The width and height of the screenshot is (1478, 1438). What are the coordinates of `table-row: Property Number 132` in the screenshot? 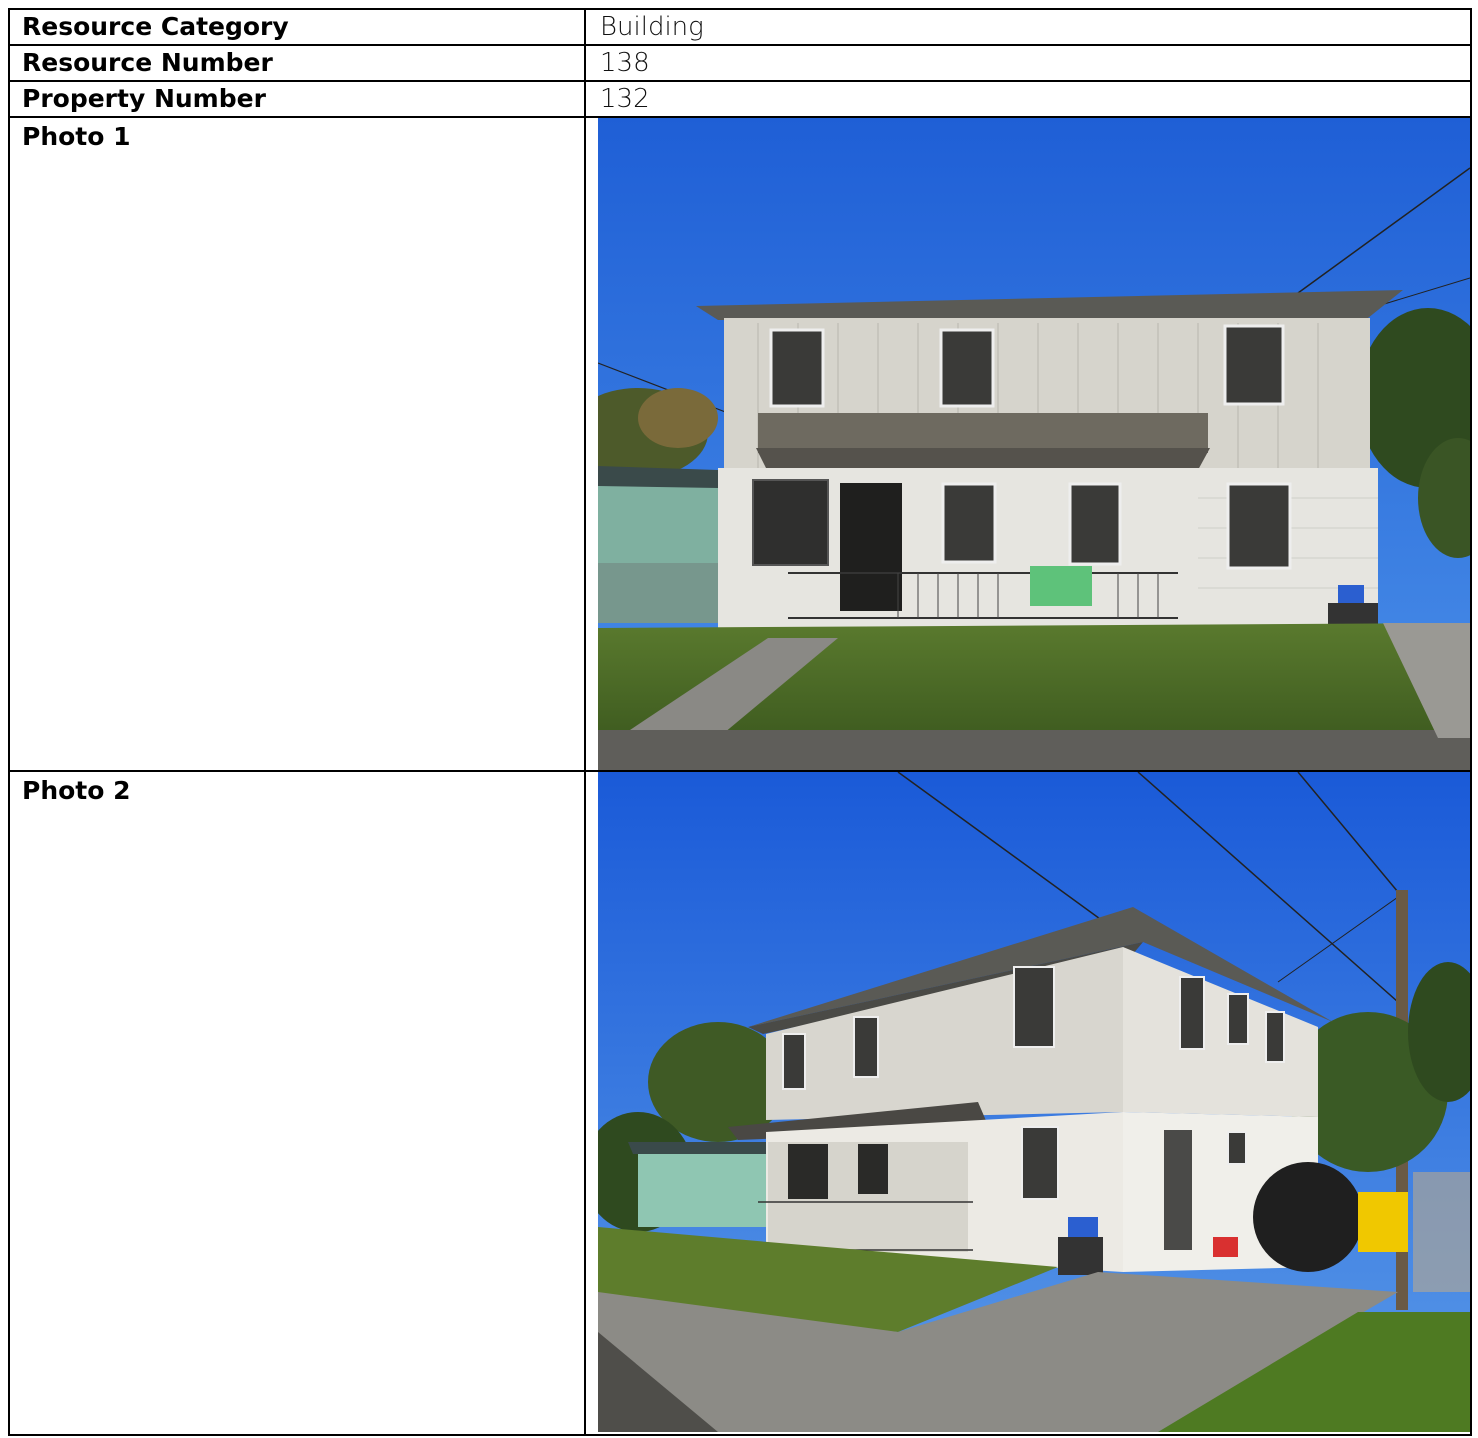 It's located at (740, 99).